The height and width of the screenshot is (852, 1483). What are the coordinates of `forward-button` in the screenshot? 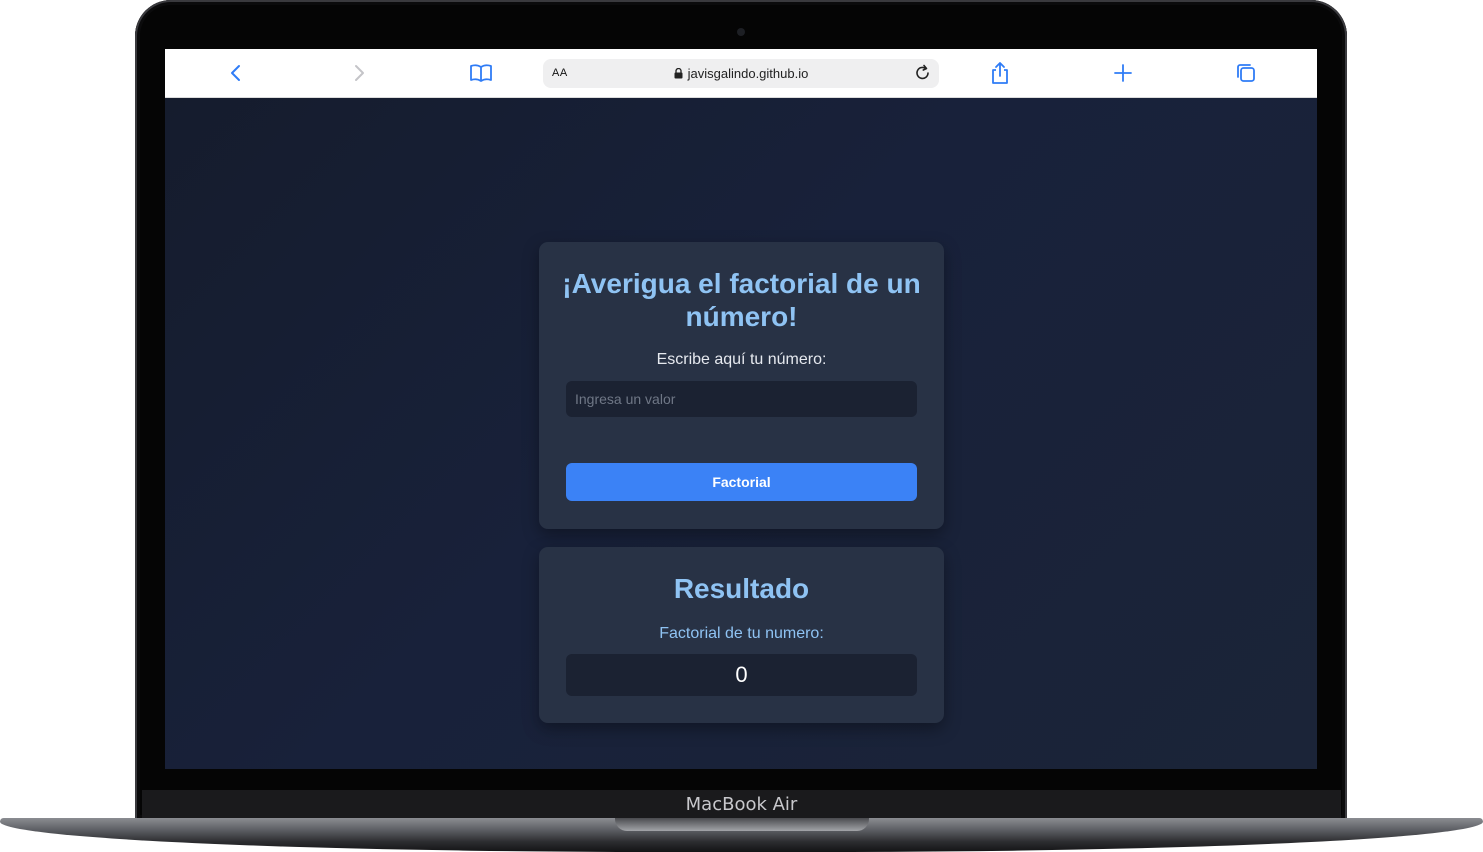 It's located at (359, 73).